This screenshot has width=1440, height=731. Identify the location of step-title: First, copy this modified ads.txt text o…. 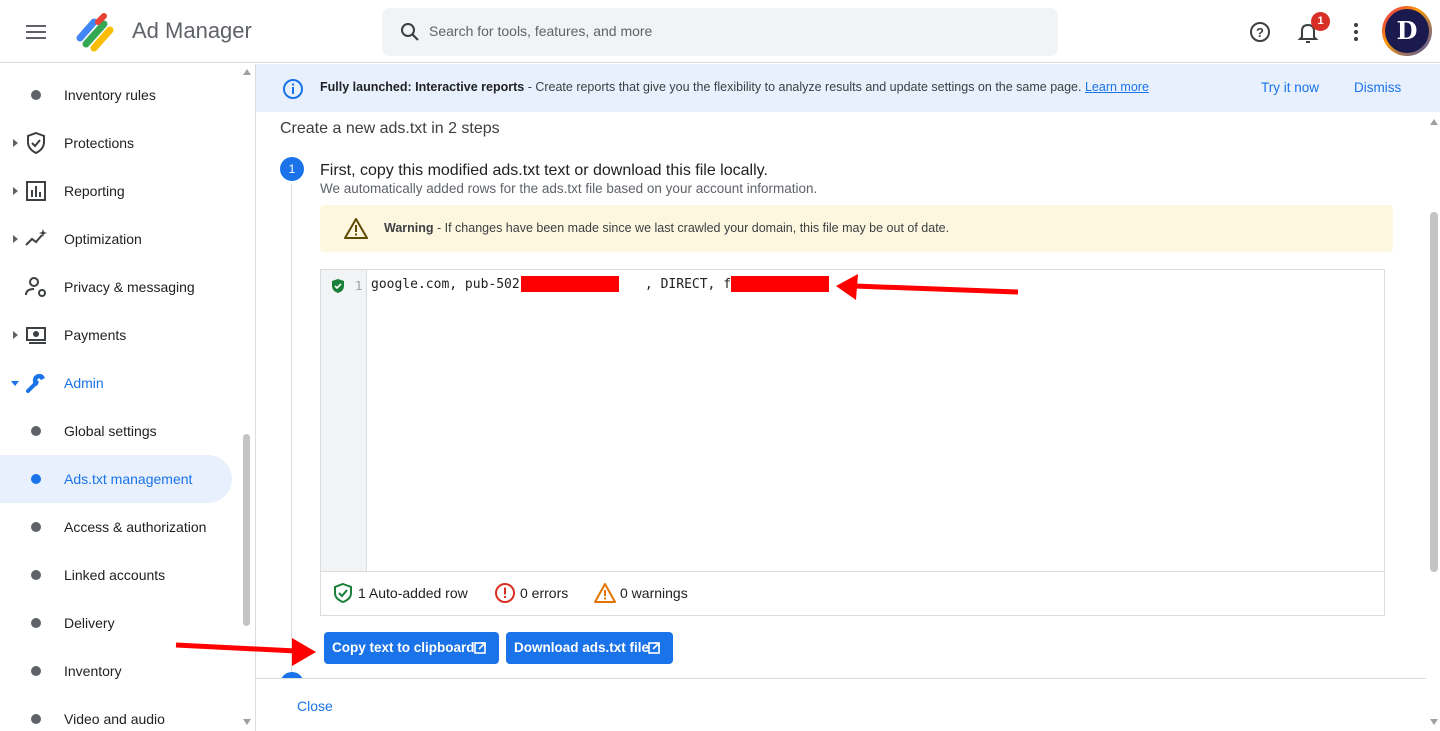
(544, 170).